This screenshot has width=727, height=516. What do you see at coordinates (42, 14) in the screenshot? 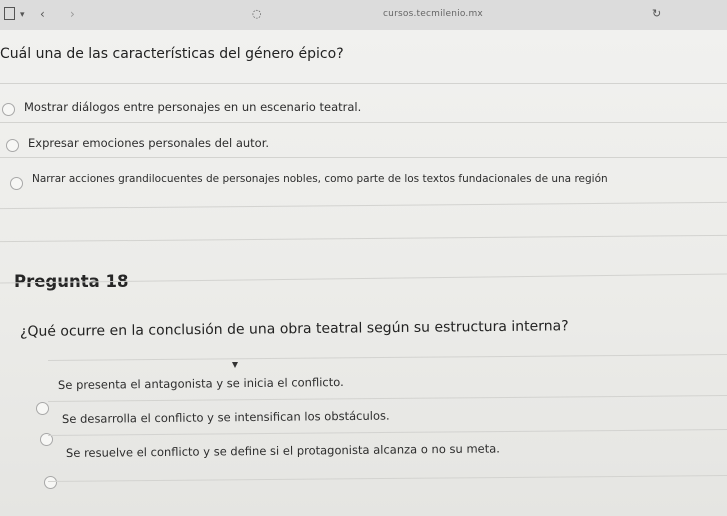
I see `back-arrow-icon: ‹` at bounding box center [42, 14].